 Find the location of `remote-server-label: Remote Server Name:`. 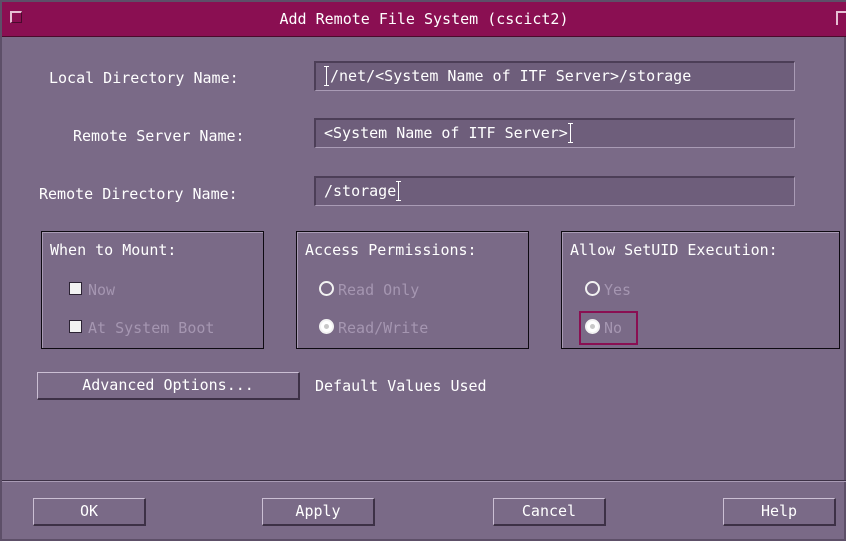

remote-server-label: Remote Server Name: is located at coordinates (159, 136).